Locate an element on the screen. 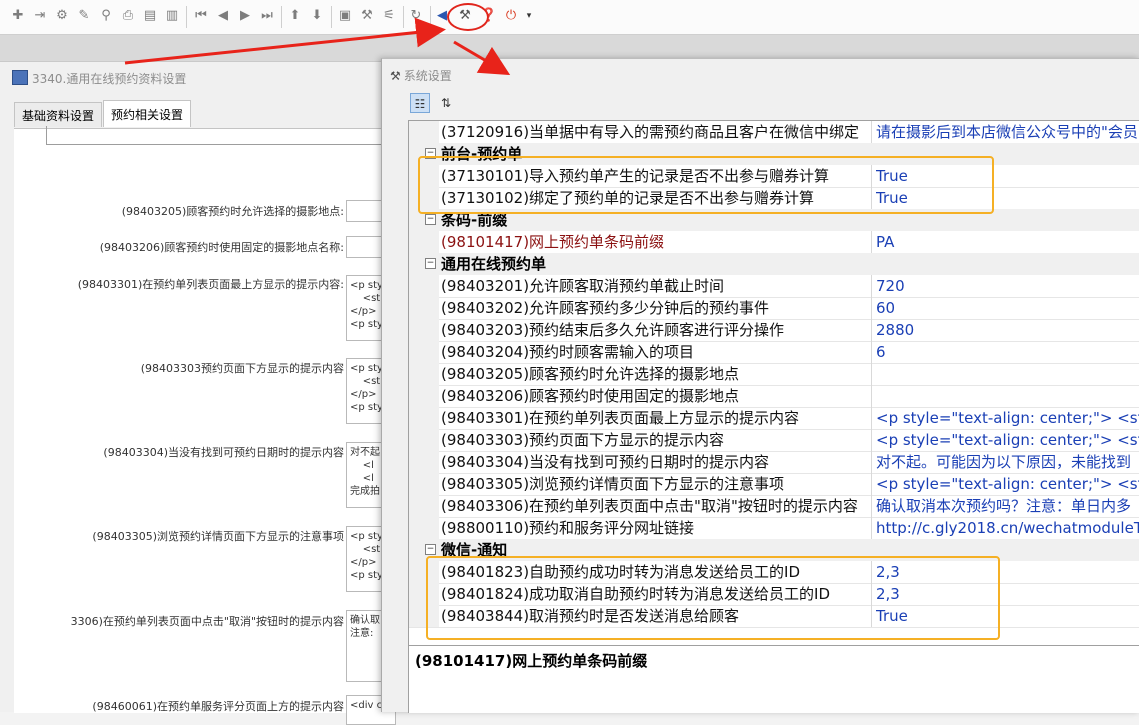 This screenshot has width=1139, height=725. arrow-to-settings-icon is located at coordinates (285, 41).